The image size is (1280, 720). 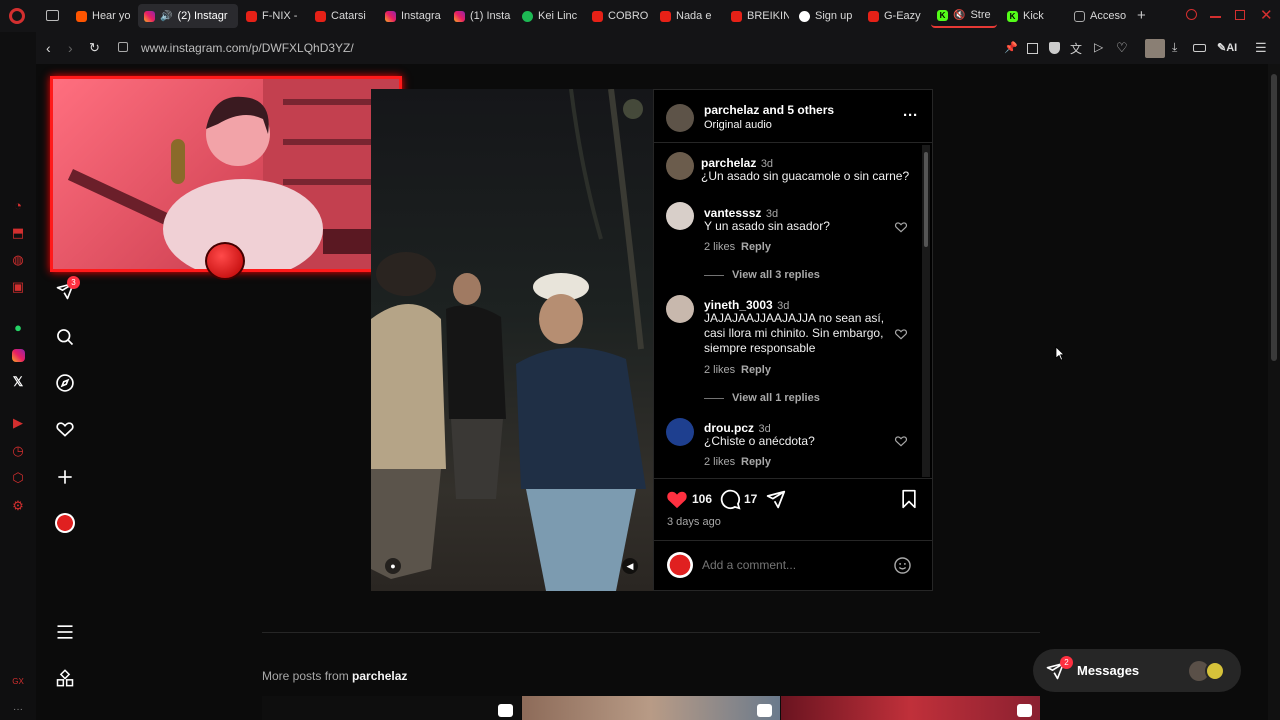 I want to click on tab: Kei Linc, so click(x=549, y=16).